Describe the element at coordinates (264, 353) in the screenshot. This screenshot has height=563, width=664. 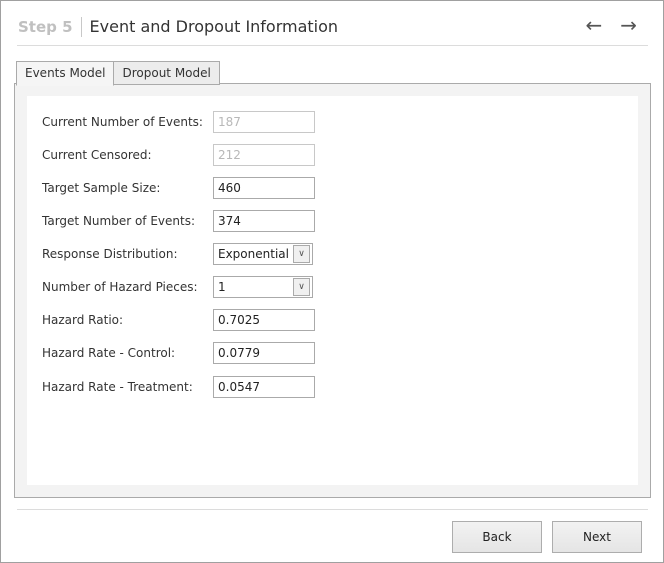
I see `hazard-rate-control-input: 0.0779` at that location.